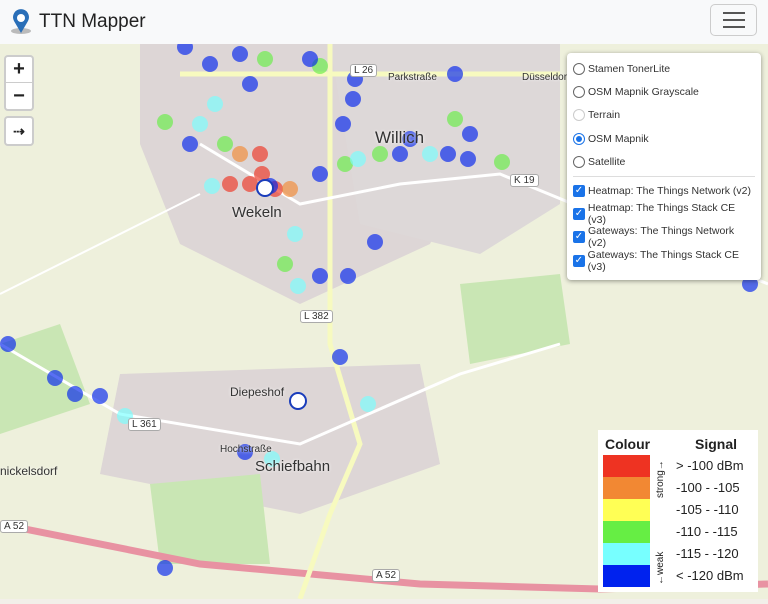 The width and height of the screenshot is (768, 604). I want to click on locate-control: ⇢, so click(19, 131).